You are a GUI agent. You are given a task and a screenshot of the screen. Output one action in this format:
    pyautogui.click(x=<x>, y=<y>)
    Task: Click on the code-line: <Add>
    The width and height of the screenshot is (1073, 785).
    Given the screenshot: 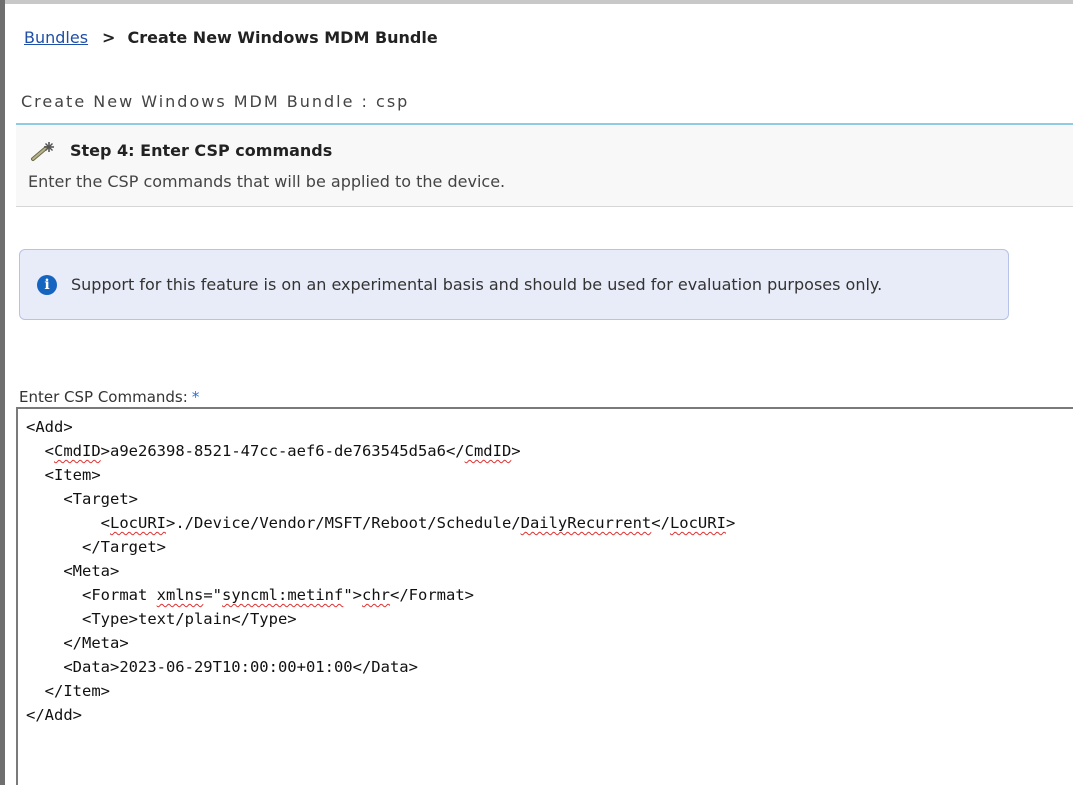 What is the action you would take?
    pyautogui.click(x=49, y=427)
    